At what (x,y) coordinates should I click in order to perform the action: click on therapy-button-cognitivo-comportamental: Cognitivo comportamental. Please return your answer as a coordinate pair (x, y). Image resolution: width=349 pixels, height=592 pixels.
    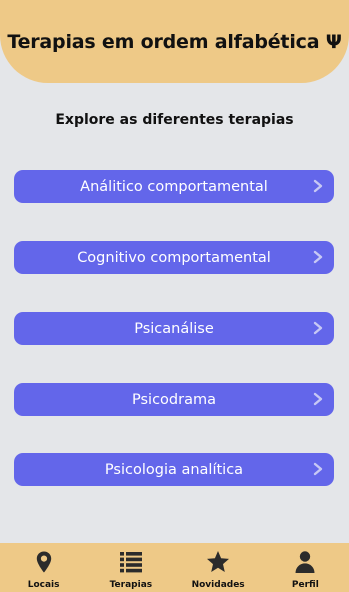
    Looking at the image, I should click on (174, 257).